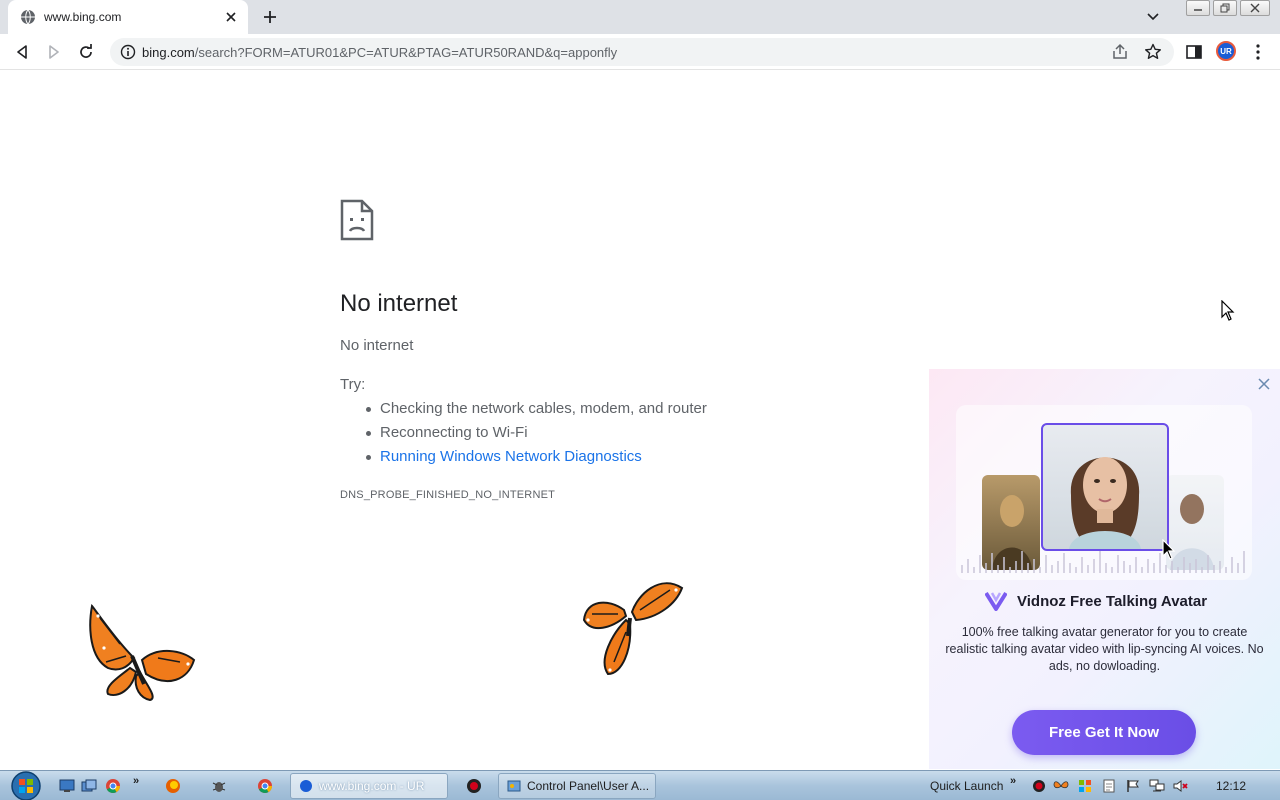 This screenshot has width=1280, height=800. I want to click on document-icon, so click(1109, 786).